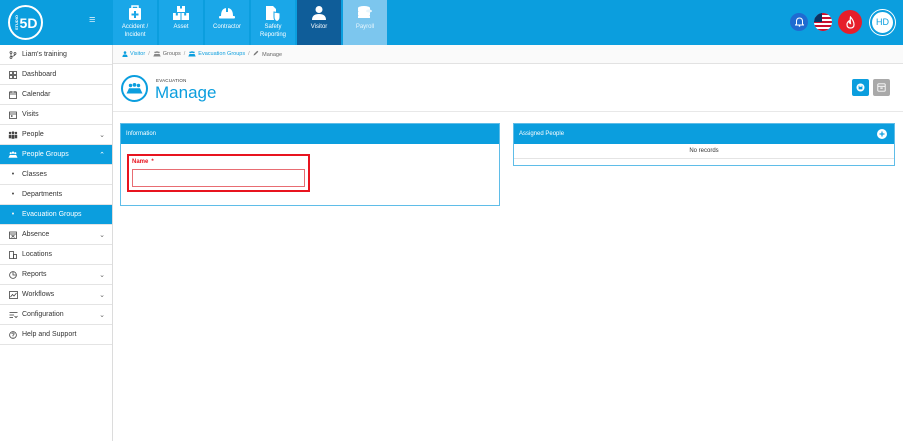  I want to click on module-safety-reporting: Safety Reporting, so click(273, 22).